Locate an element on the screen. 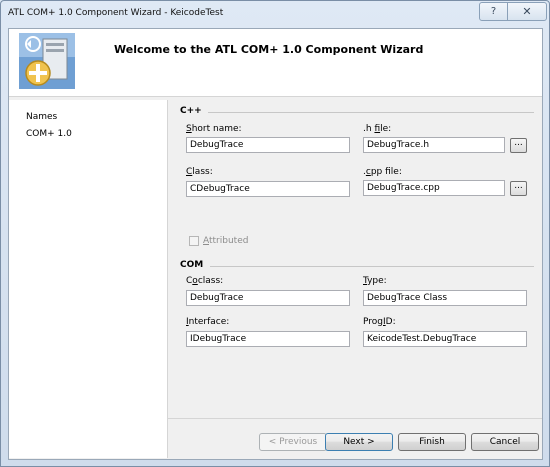 Image resolution: width=550 pixels, height=467 pixels. com-group-line is located at coordinates (372, 266).